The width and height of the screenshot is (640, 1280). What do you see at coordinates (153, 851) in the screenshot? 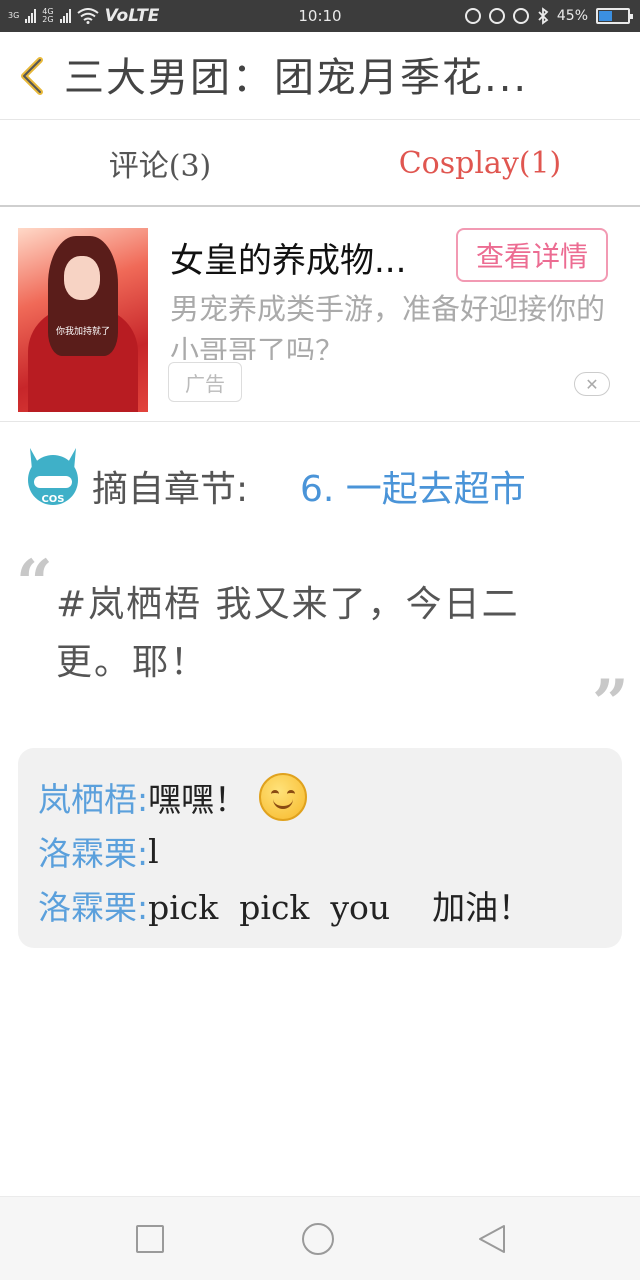
I see `reply-text: l` at bounding box center [153, 851].